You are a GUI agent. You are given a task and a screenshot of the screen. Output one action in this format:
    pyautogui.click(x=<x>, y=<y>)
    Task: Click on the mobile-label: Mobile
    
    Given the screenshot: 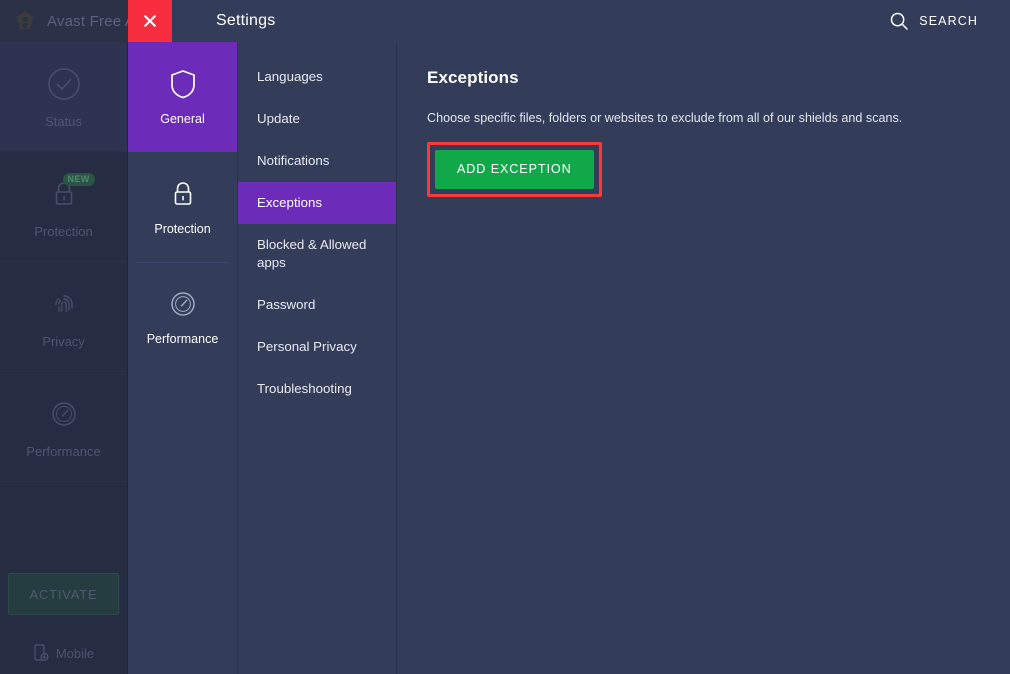 What is the action you would take?
    pyautogui.click(x=75, y=653)
    